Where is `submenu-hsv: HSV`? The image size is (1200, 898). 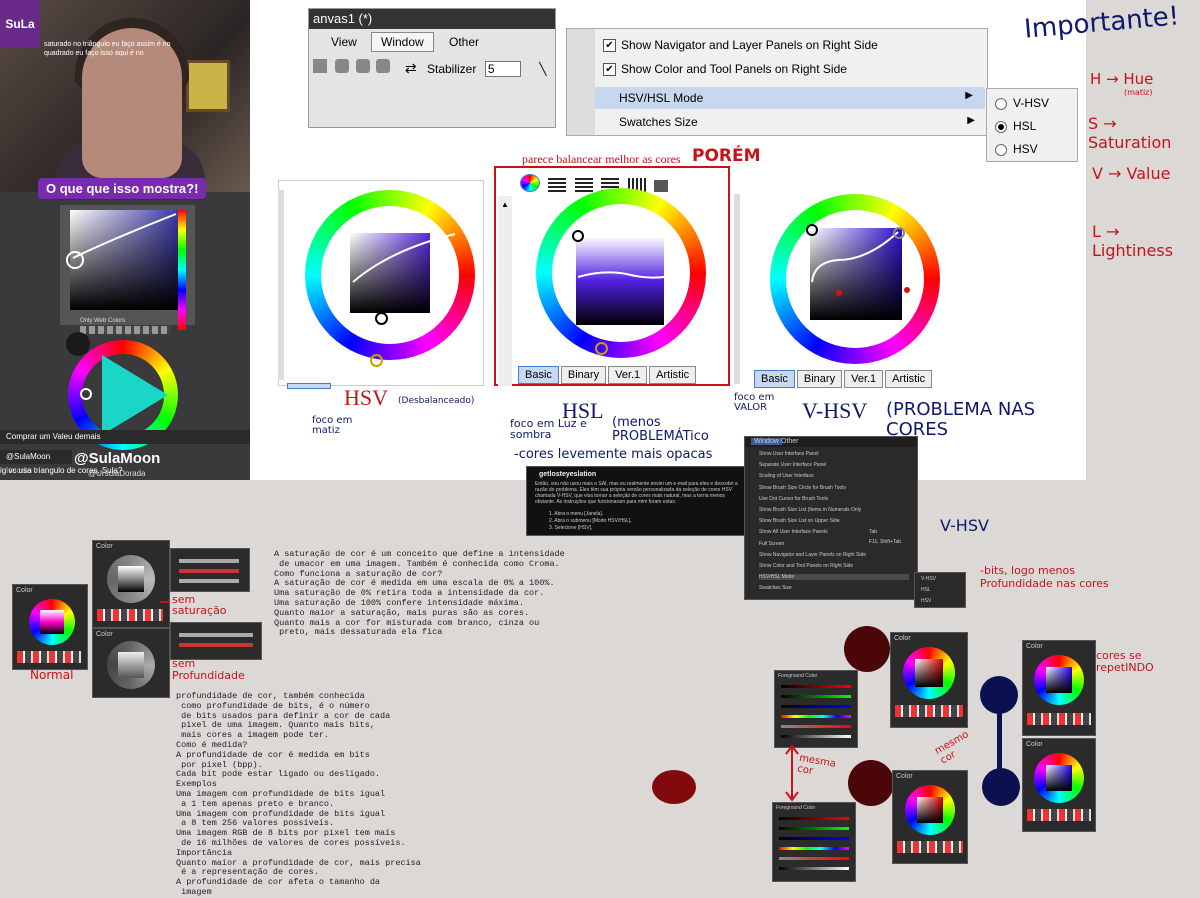
submenu-hsv: HSV is located at coordinates (1016, 149).